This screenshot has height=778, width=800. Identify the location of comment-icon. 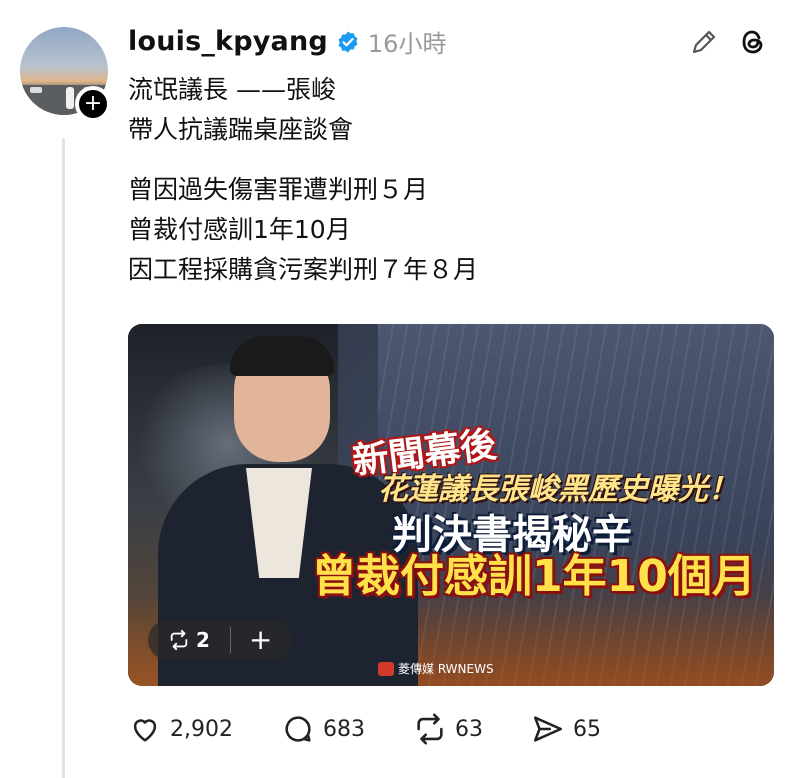
(298, 729).